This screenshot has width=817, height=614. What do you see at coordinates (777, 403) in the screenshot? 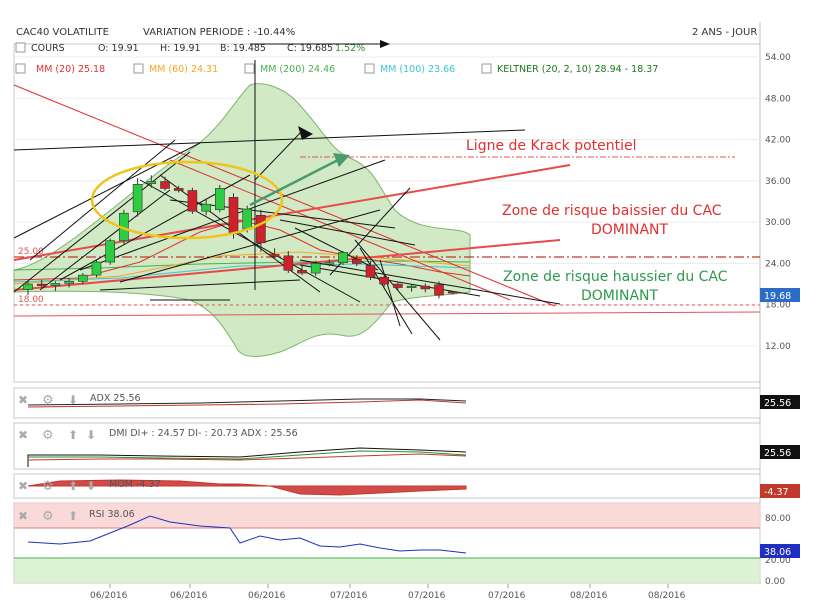
I see `adx-tag: 25.56` at bounding box center [777, 403].